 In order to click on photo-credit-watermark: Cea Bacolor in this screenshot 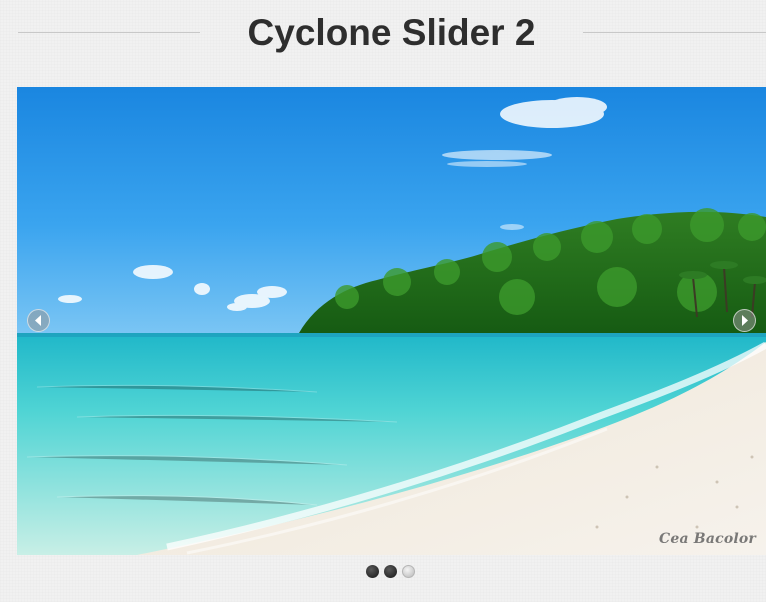, I will do `click(707, 539)`.